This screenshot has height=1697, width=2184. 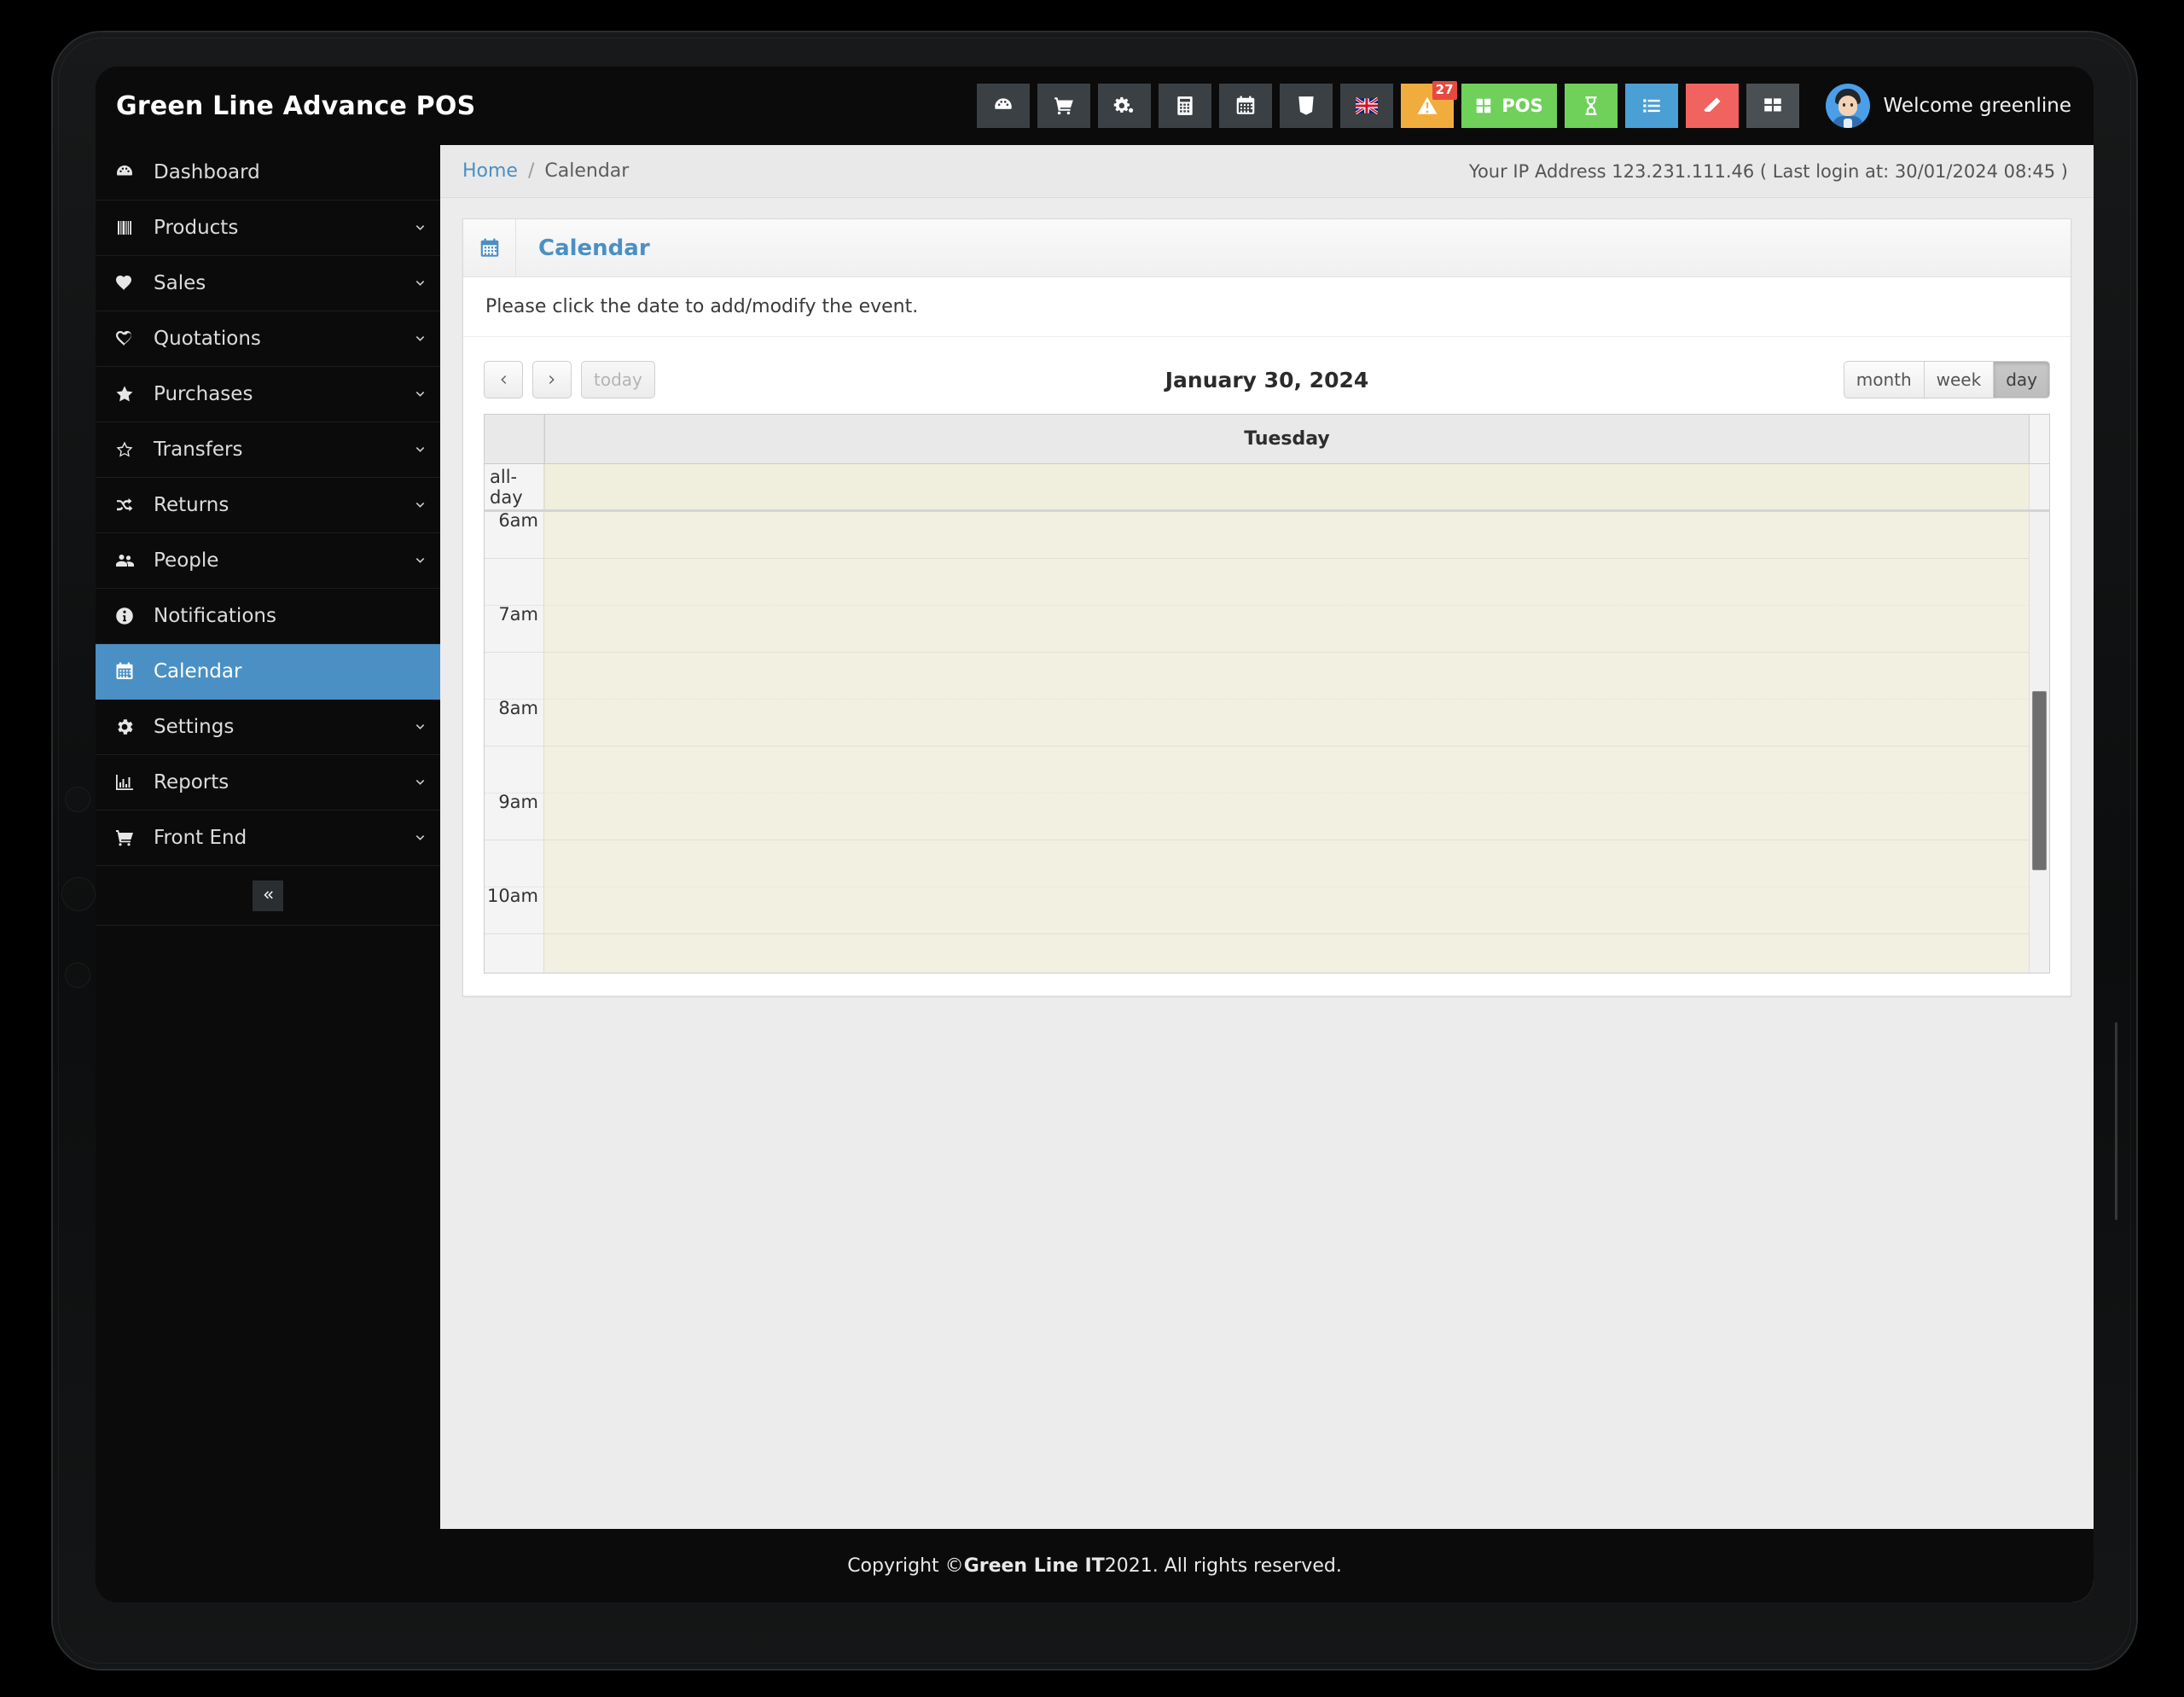 What do you see at coordinates (125, 616) in the screenshot?
I see `info-icon` at bounding box center [125, 616].